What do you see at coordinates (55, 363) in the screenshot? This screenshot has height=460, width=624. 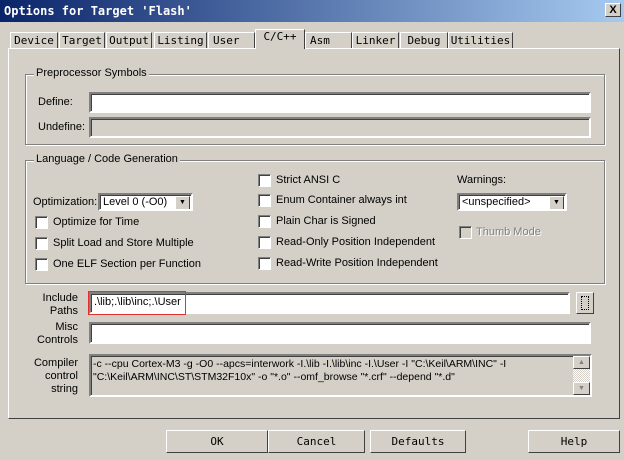 I see `compiler-label-line1: Compiler` at bounding box center [55, 363].